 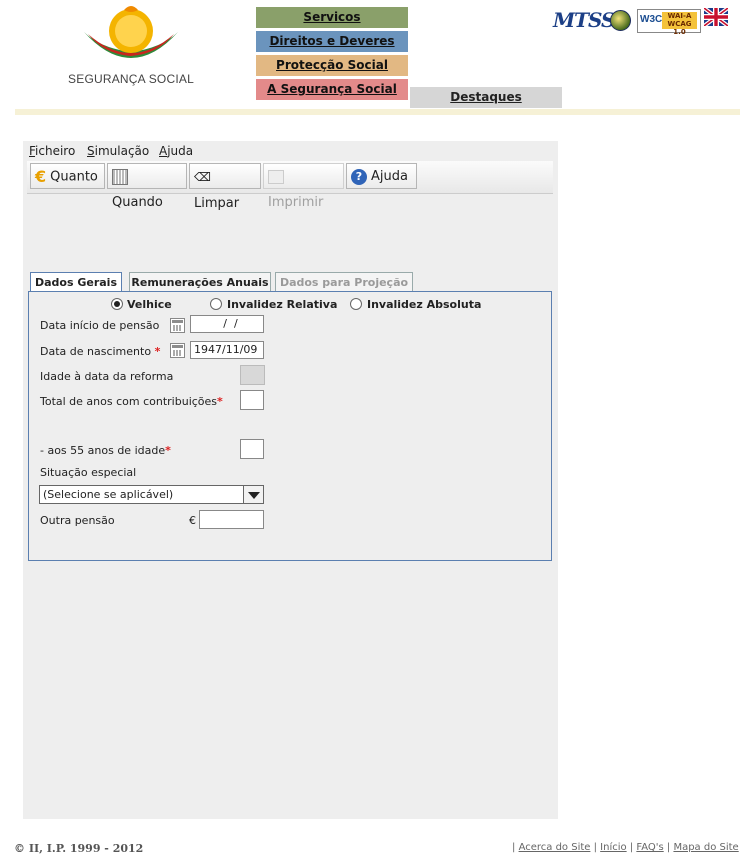 I want to click on radio-velhice, so click(x=117, y=304).